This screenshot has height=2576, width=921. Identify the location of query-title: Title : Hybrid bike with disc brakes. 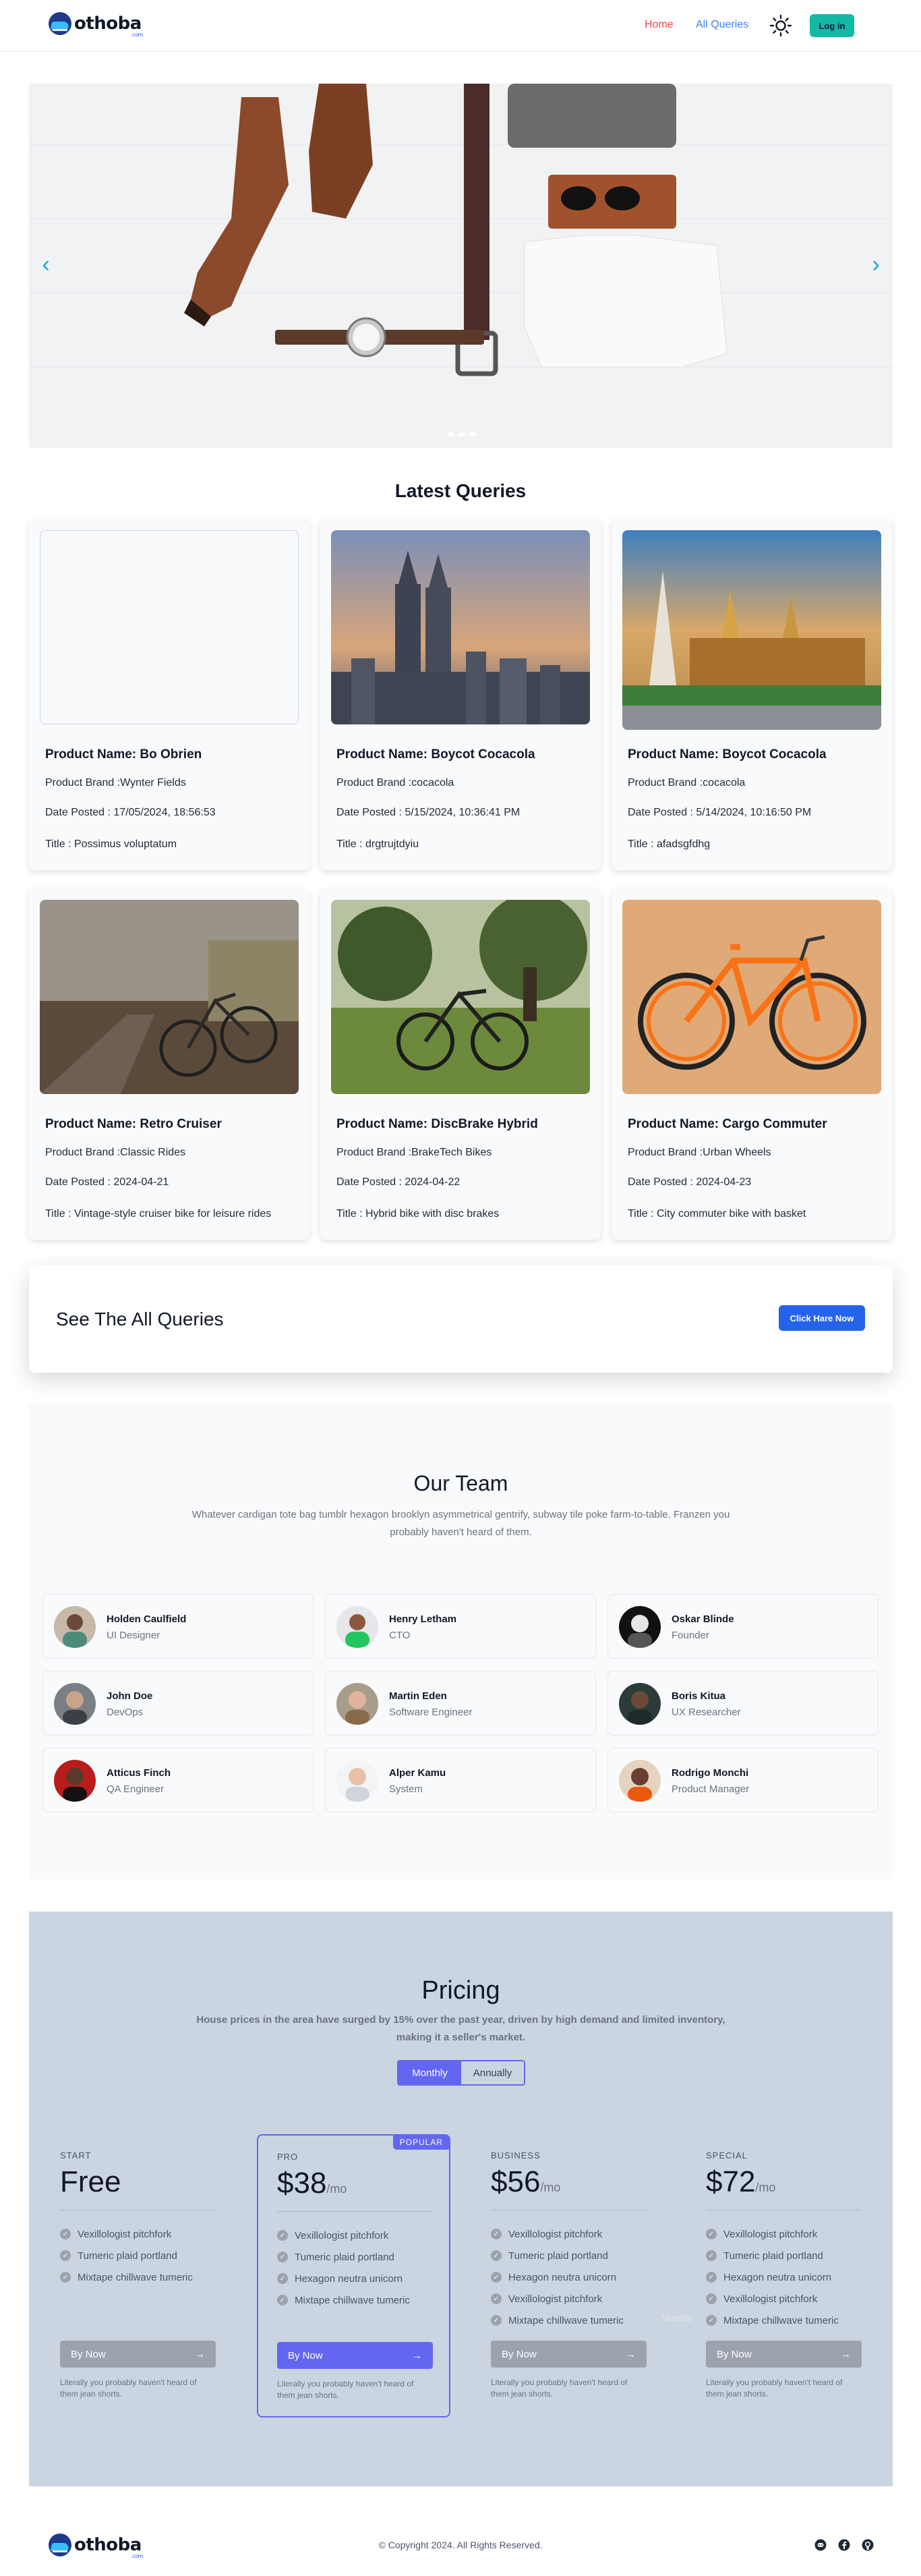
(418, 1214).